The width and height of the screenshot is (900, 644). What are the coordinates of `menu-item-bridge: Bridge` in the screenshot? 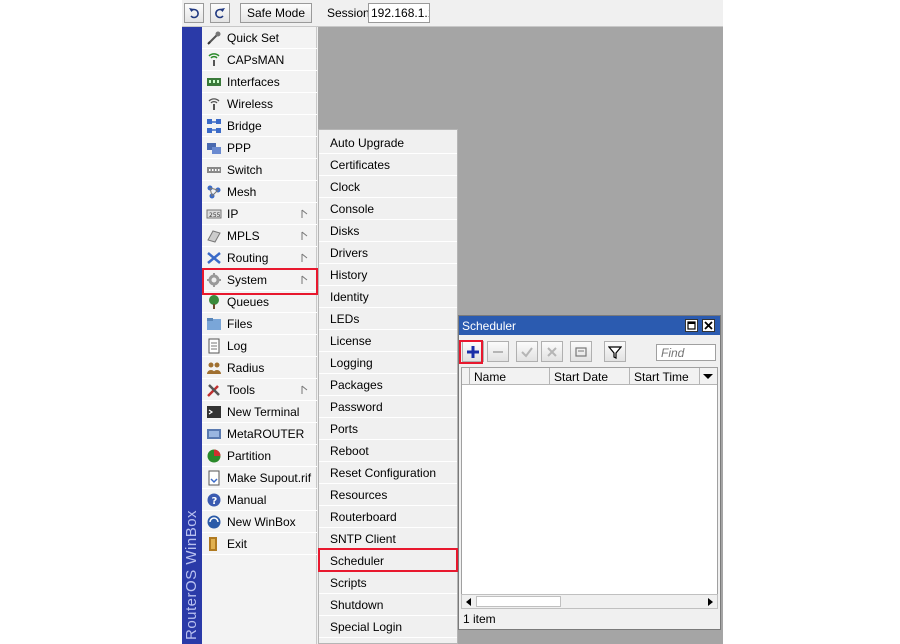 It's located at (259, 126).